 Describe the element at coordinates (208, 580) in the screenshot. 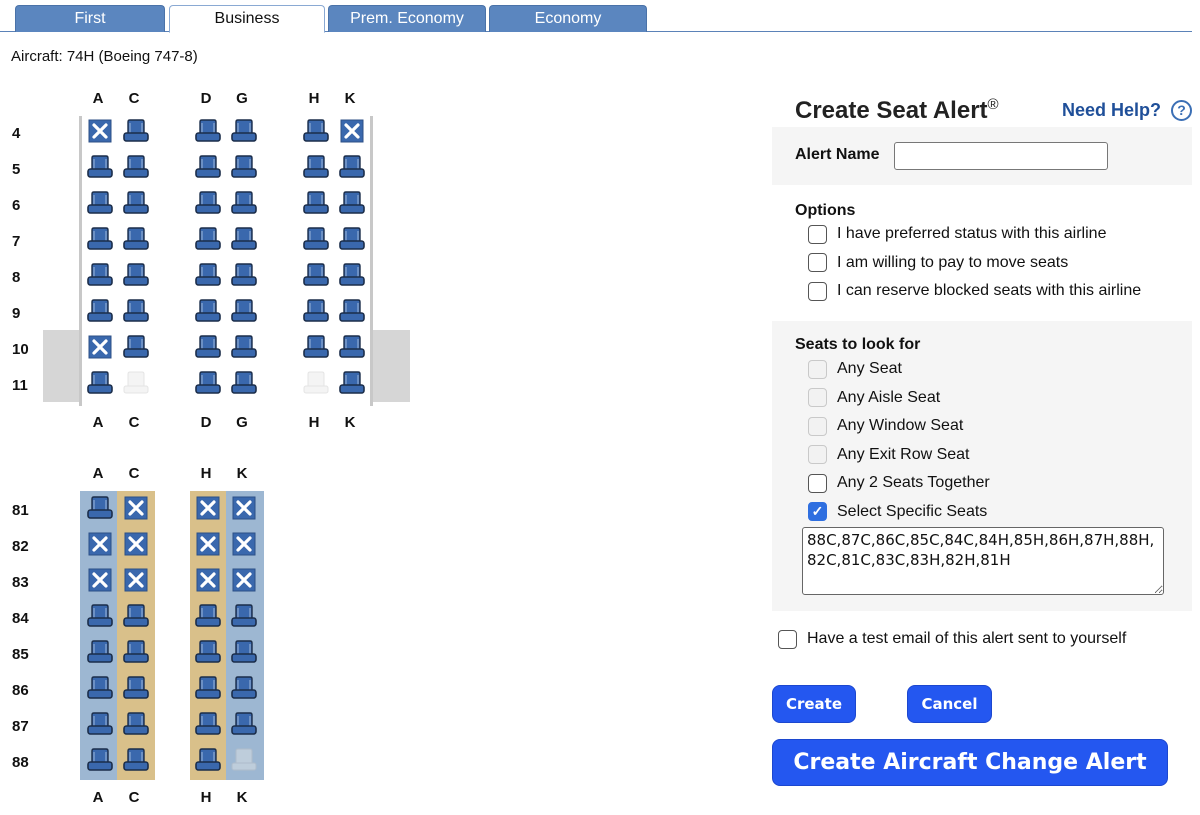

I see `seat-blocked-83H` at that location.